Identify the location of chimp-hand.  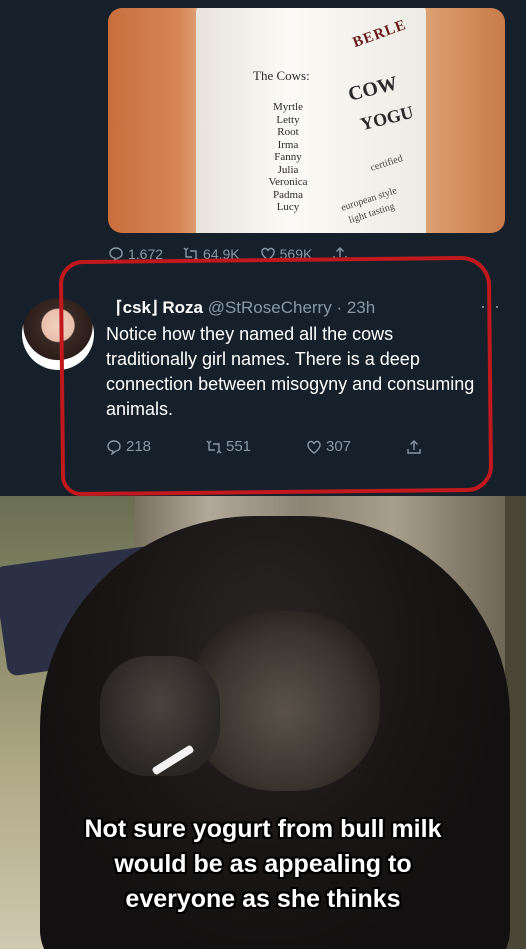
(160, 716).